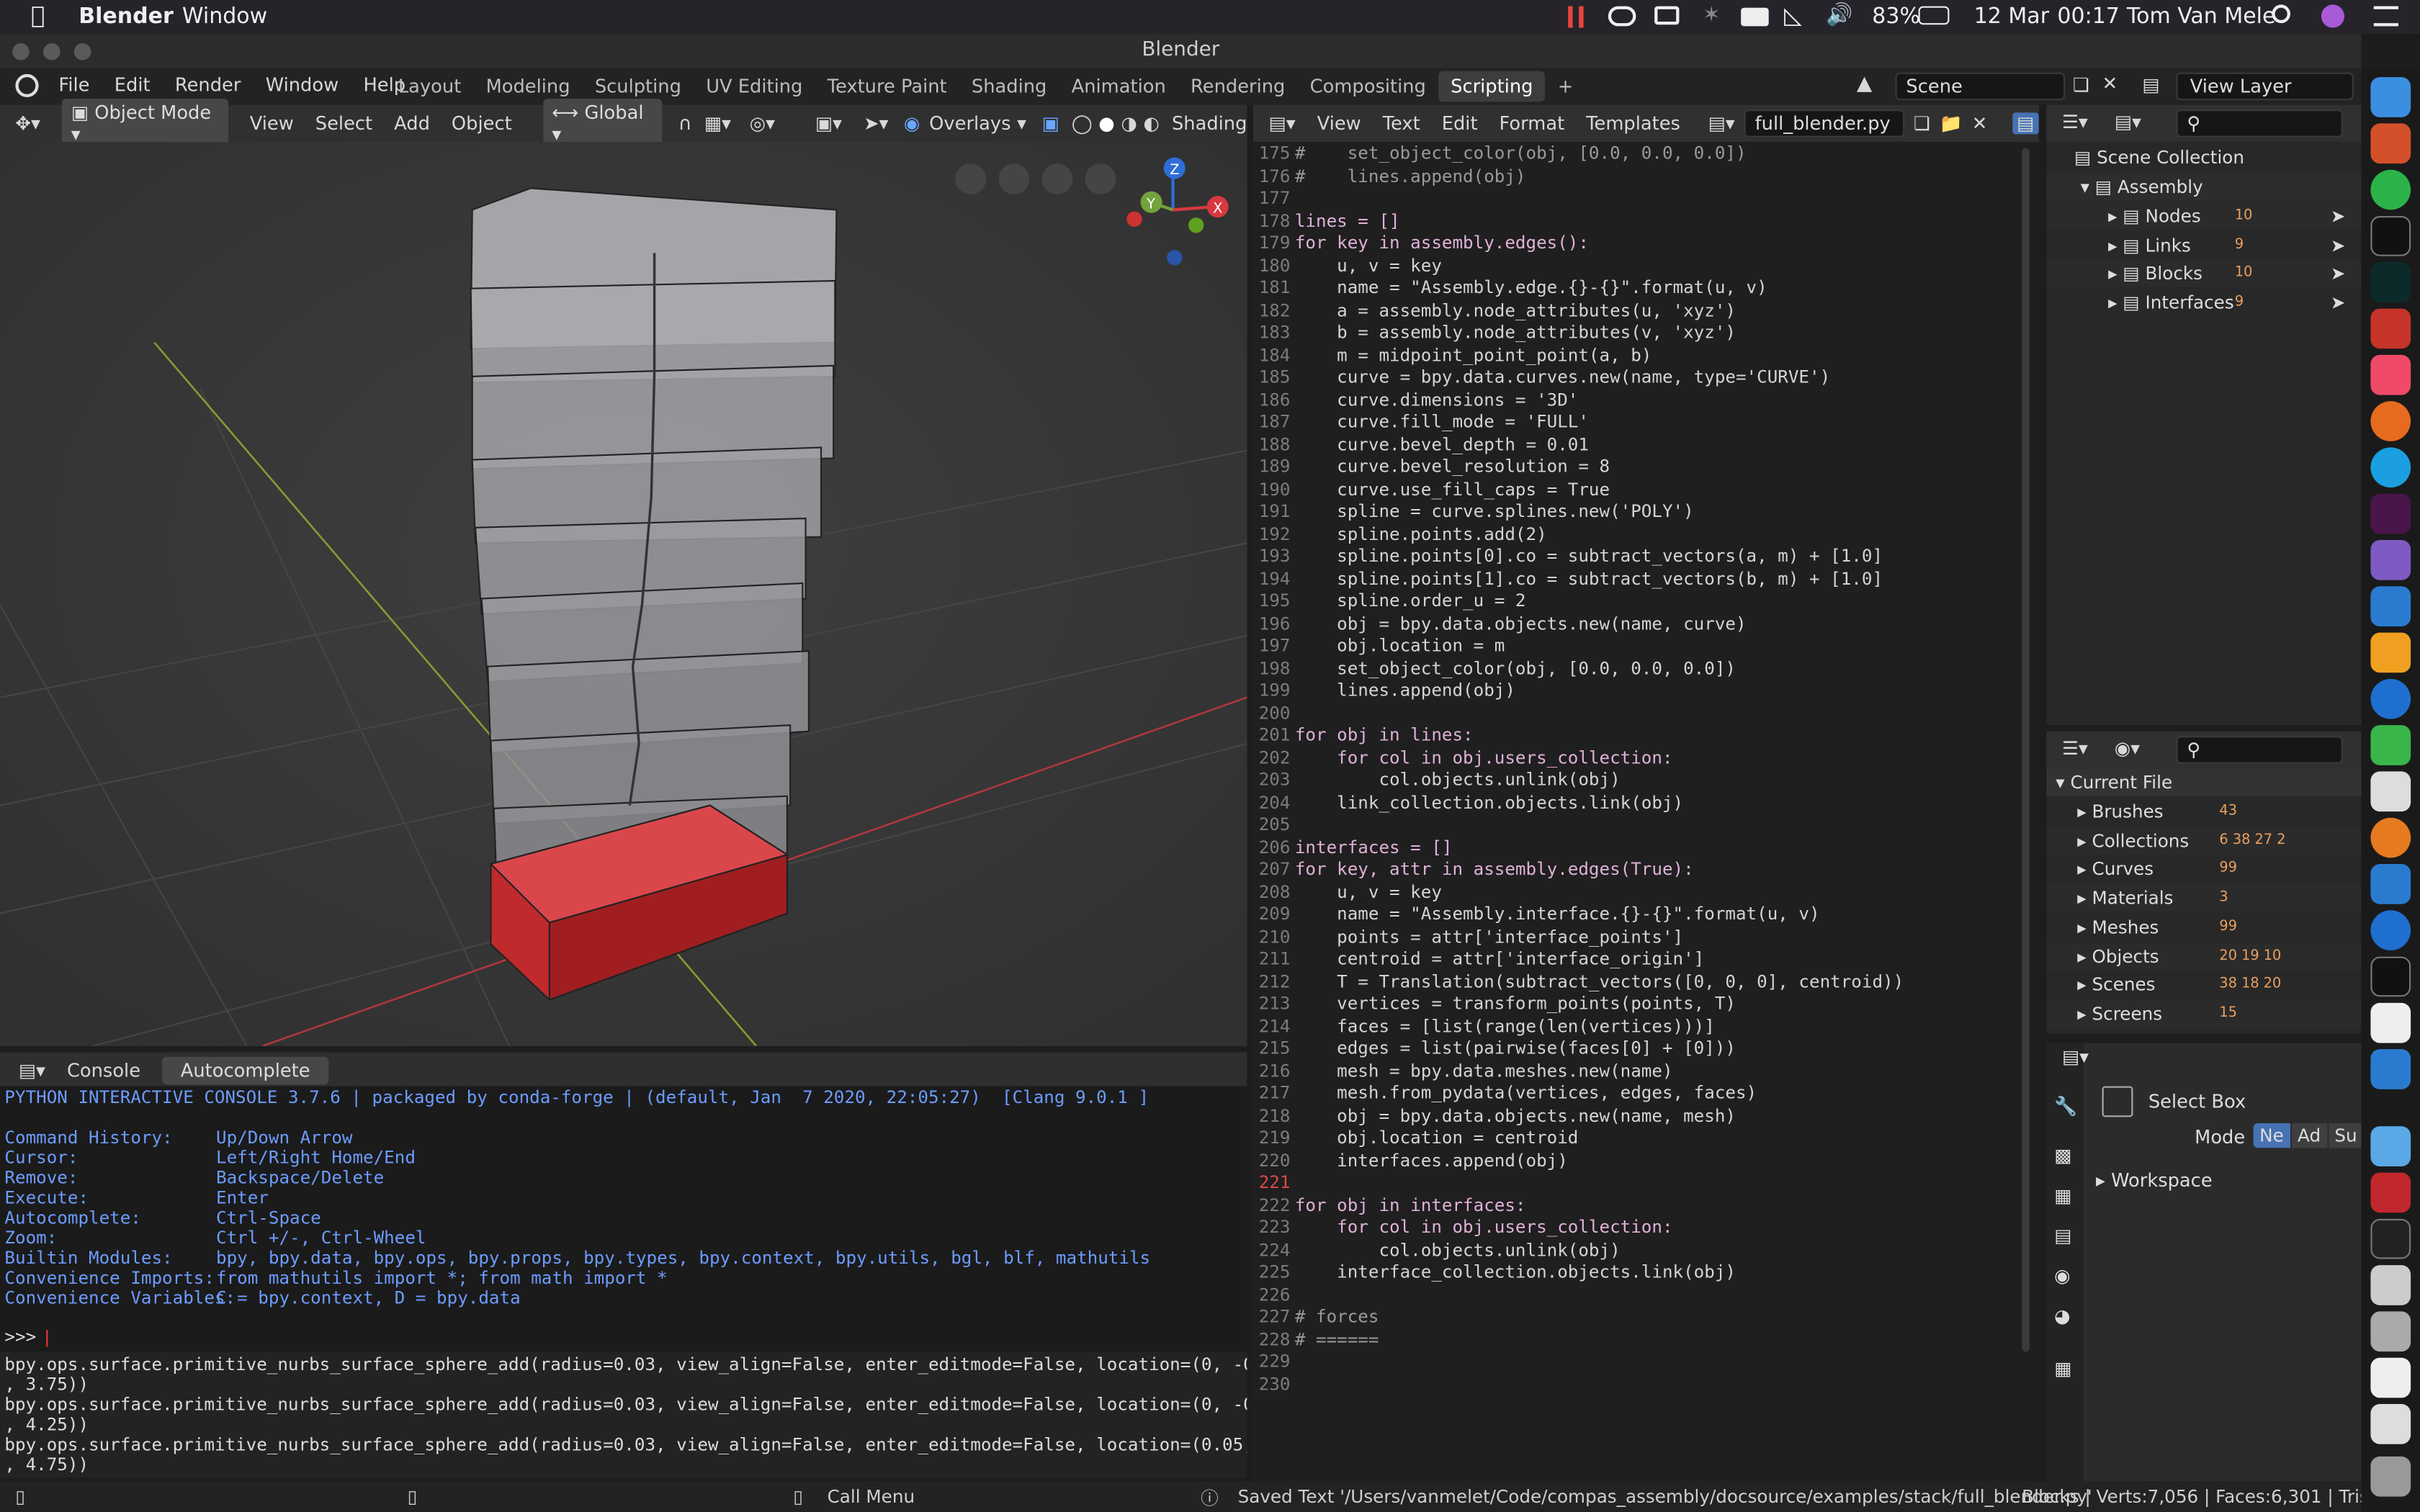 The width and height of the screenshot is (2420, 1512). Describe the element at coordinates (1374, 847) in the screenshot. I see `code-line: interfaces = []` at that location.